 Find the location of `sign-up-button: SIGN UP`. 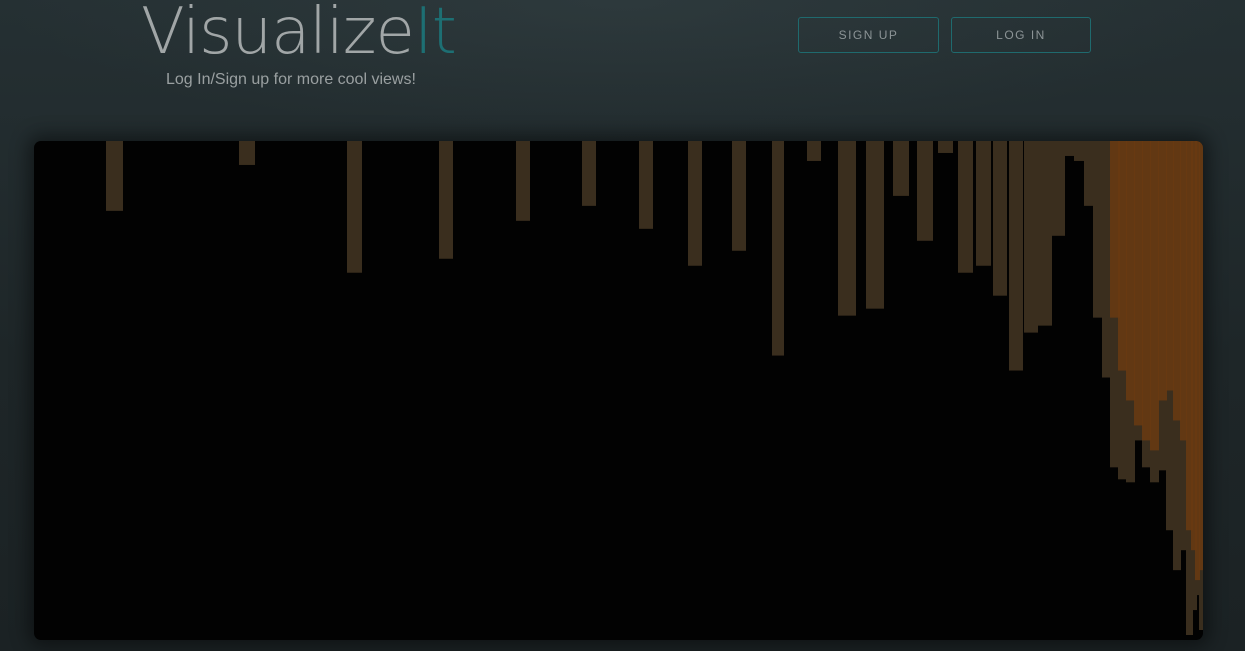

sign-up-button: SIGN UP is located at coordinates (868, 35).